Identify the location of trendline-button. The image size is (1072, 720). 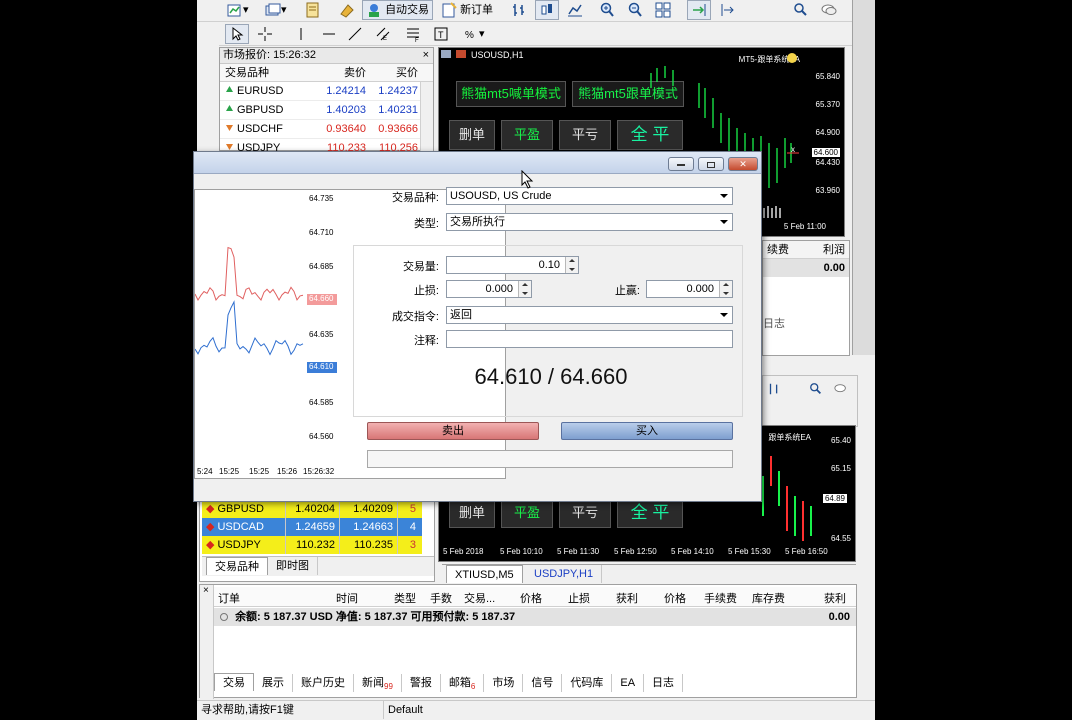
(355, 34).